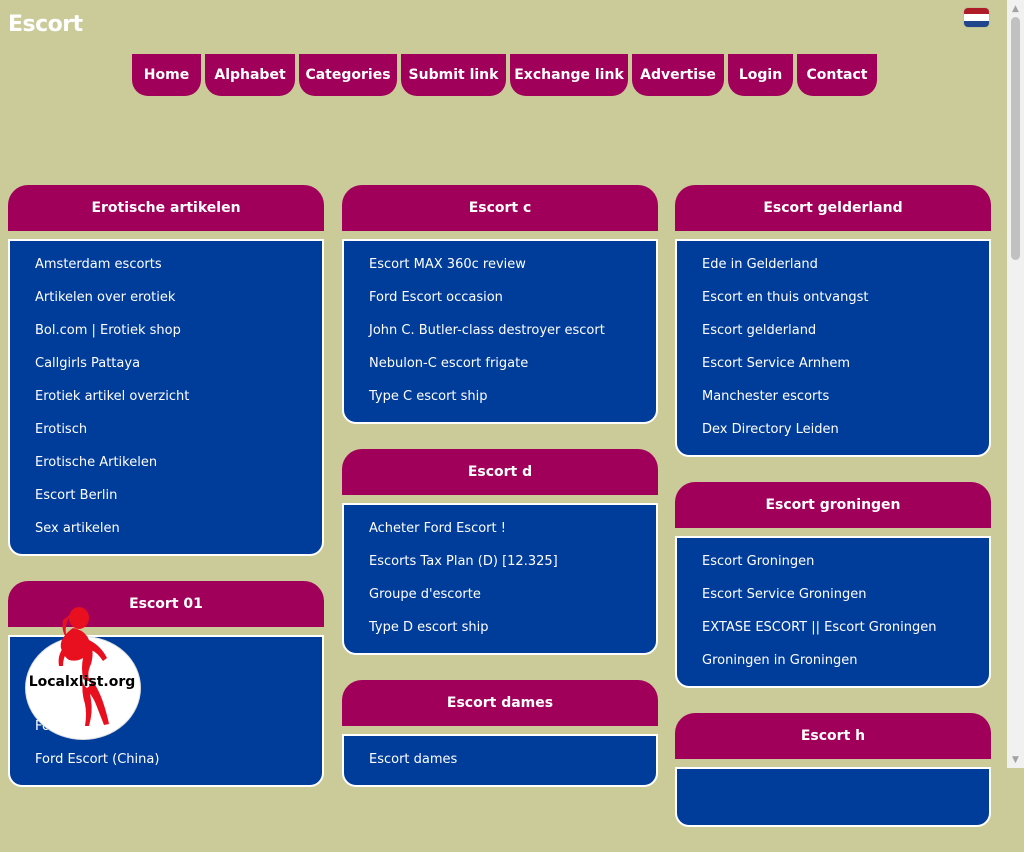  What do you see at coordinates (500, 208) in the screenshot?
I see `category-title: Escort c` at bounding box center [500, 208].